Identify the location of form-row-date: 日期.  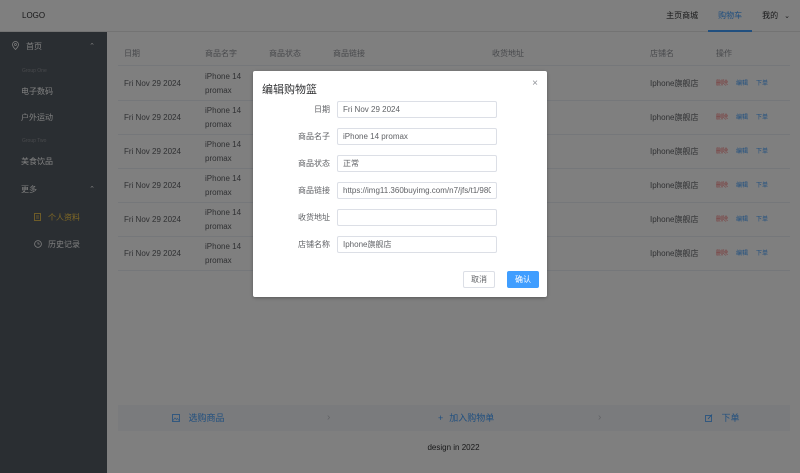
(400, 109).